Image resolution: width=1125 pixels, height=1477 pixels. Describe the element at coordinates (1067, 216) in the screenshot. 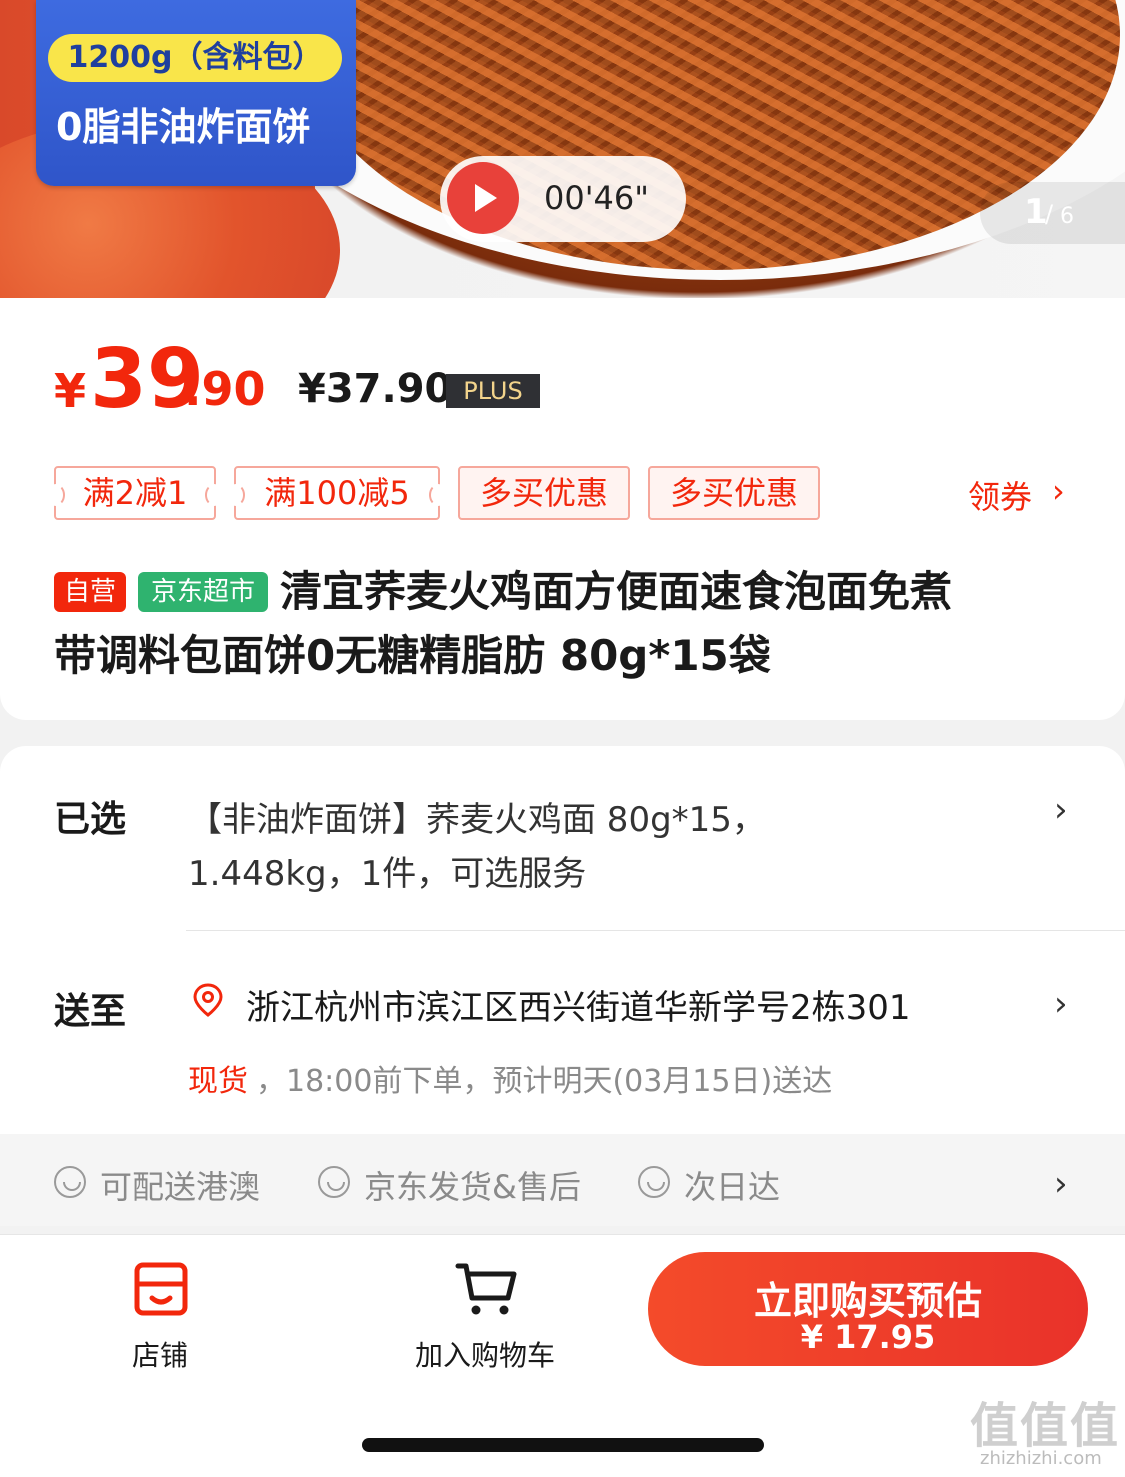

I see `pager-total: 6` at that location.